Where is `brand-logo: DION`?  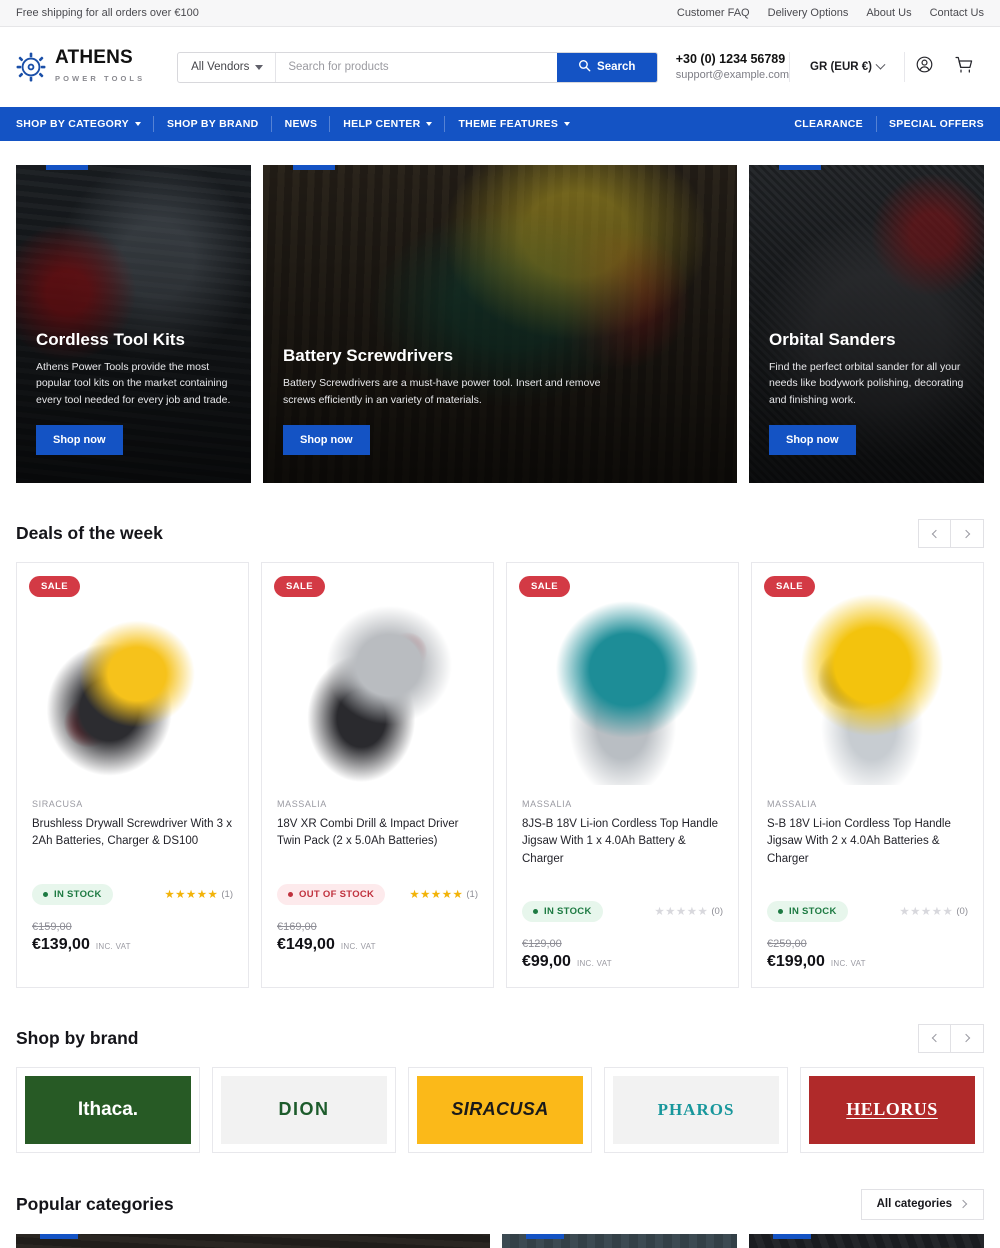
brand-logo: DION is located at coordinates (304, 1109).